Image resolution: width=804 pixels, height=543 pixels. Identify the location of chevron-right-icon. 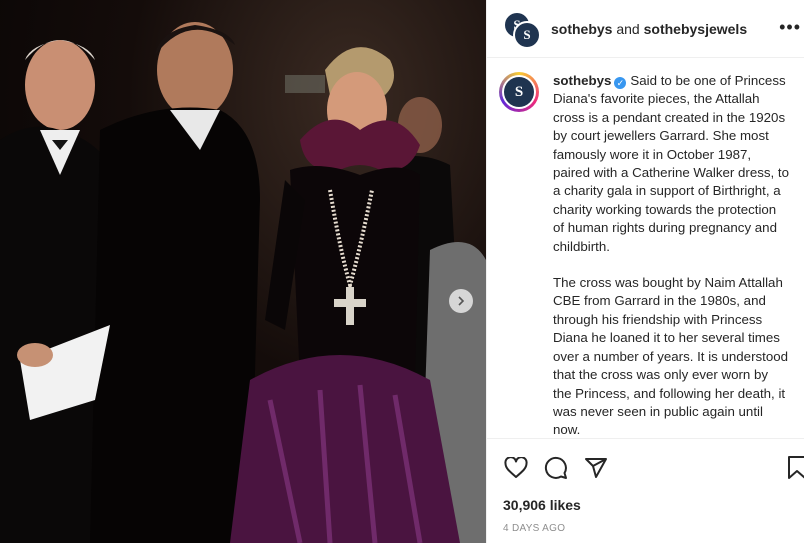
(461, 301).